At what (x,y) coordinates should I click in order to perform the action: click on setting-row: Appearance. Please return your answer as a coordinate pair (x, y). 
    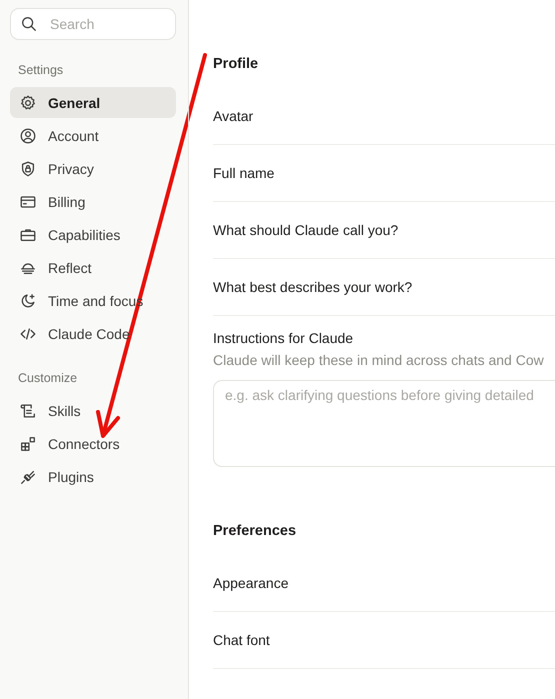
    Looking at the image, I should click on (384, 583).